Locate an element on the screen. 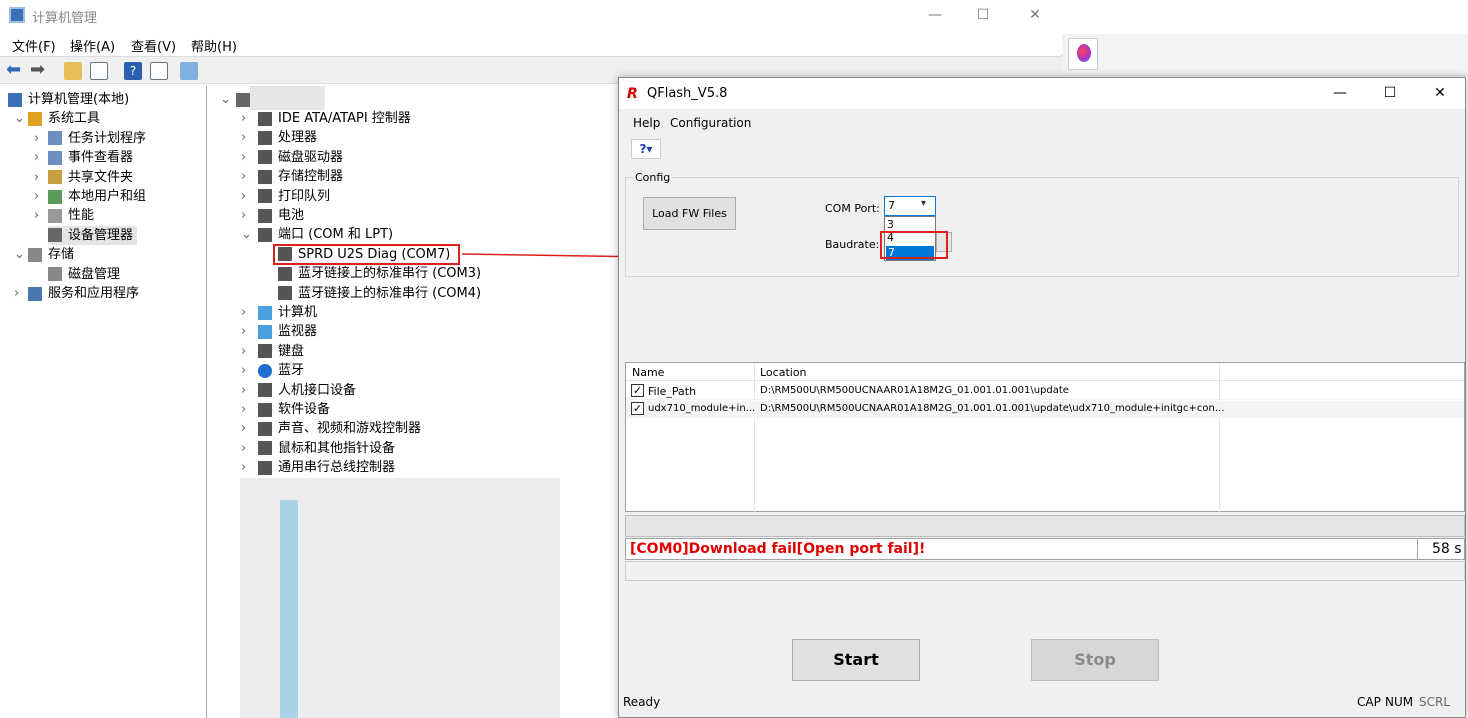 Image resolution: width=1468 pixels, height=718 pixels. baudrate-label: Baudrate: is located at coordinates (852, 244).